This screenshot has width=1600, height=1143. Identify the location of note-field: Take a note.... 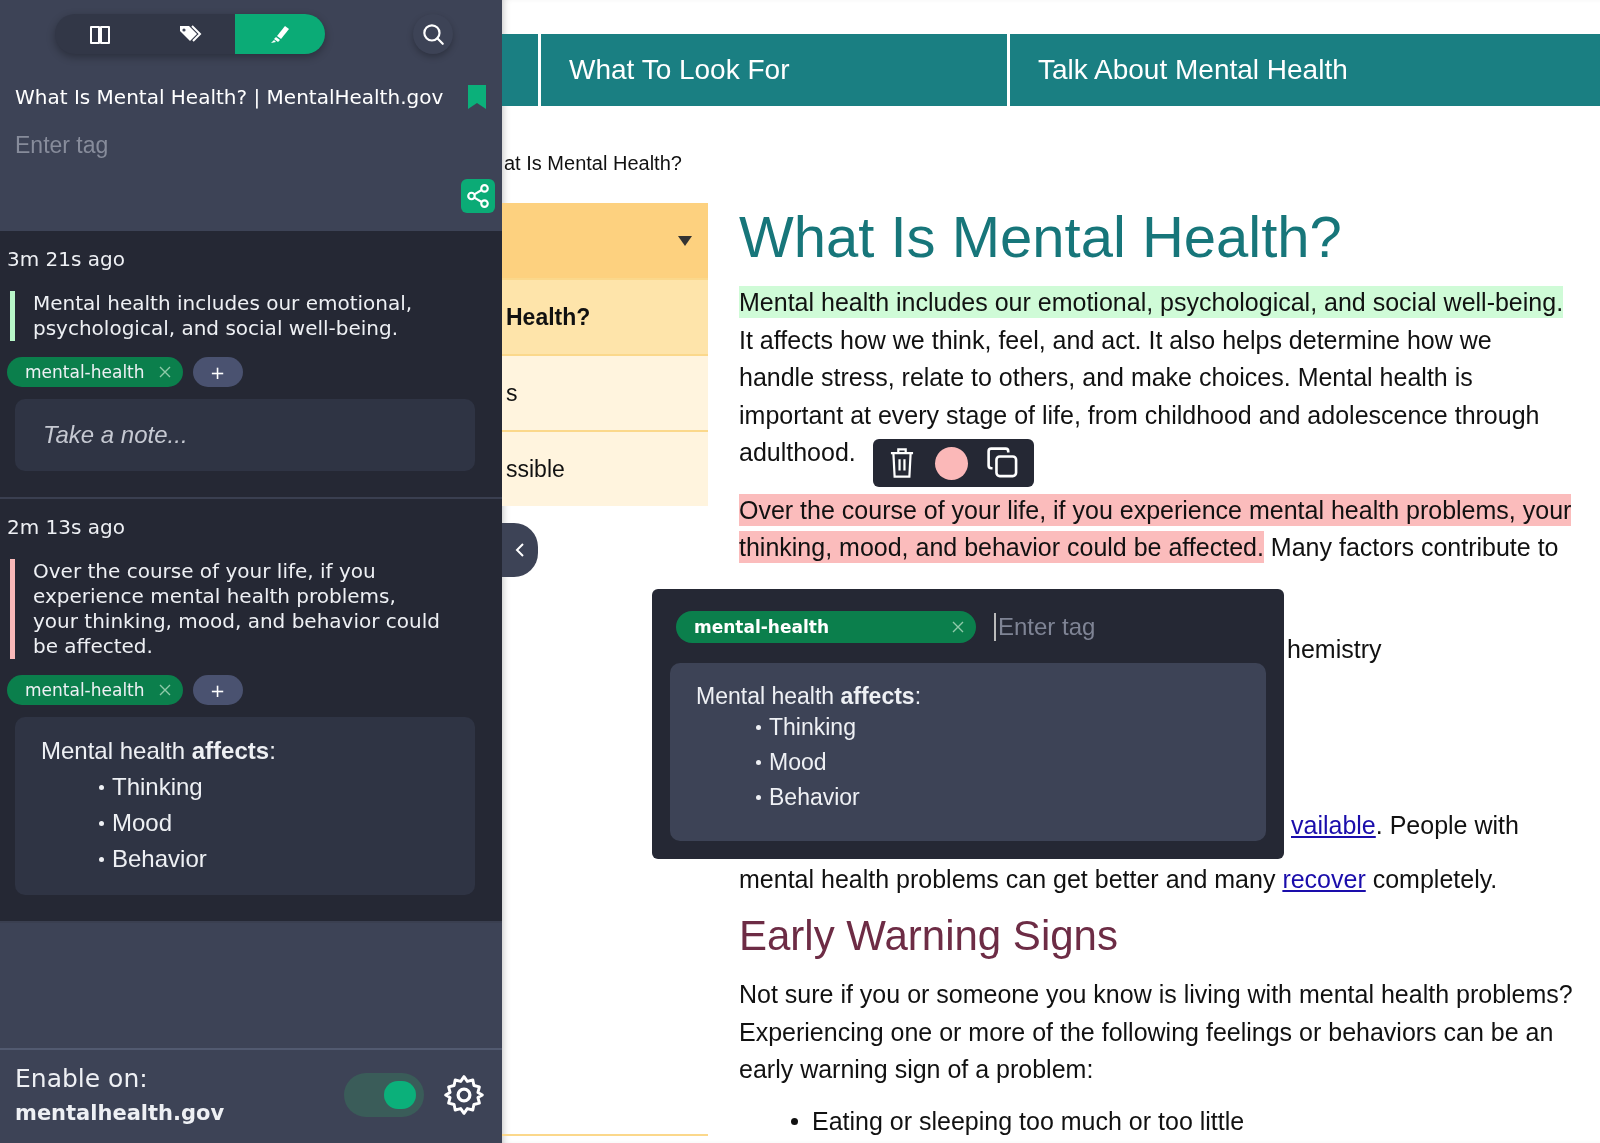
(245, 435).